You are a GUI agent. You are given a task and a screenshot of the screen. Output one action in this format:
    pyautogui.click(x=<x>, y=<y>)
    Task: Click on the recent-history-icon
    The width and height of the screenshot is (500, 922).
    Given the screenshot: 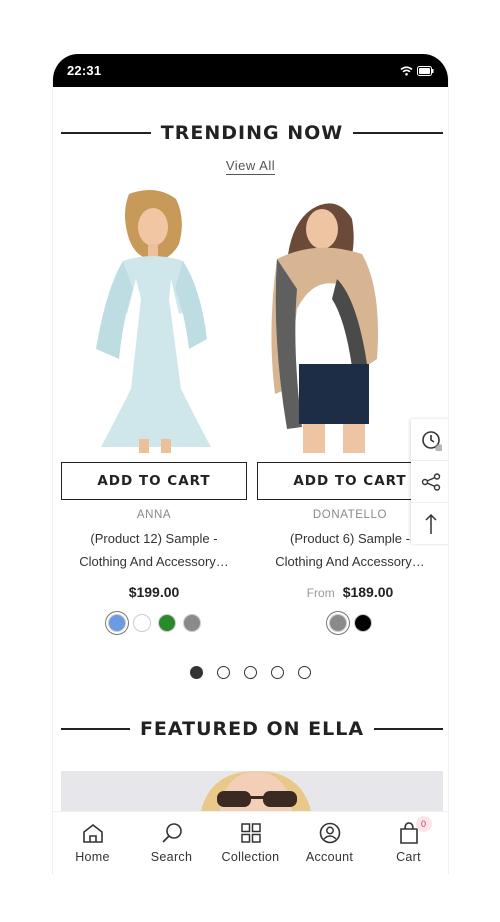 What is the action you would take?
    pyautogui.click(x=432, y=440)
    